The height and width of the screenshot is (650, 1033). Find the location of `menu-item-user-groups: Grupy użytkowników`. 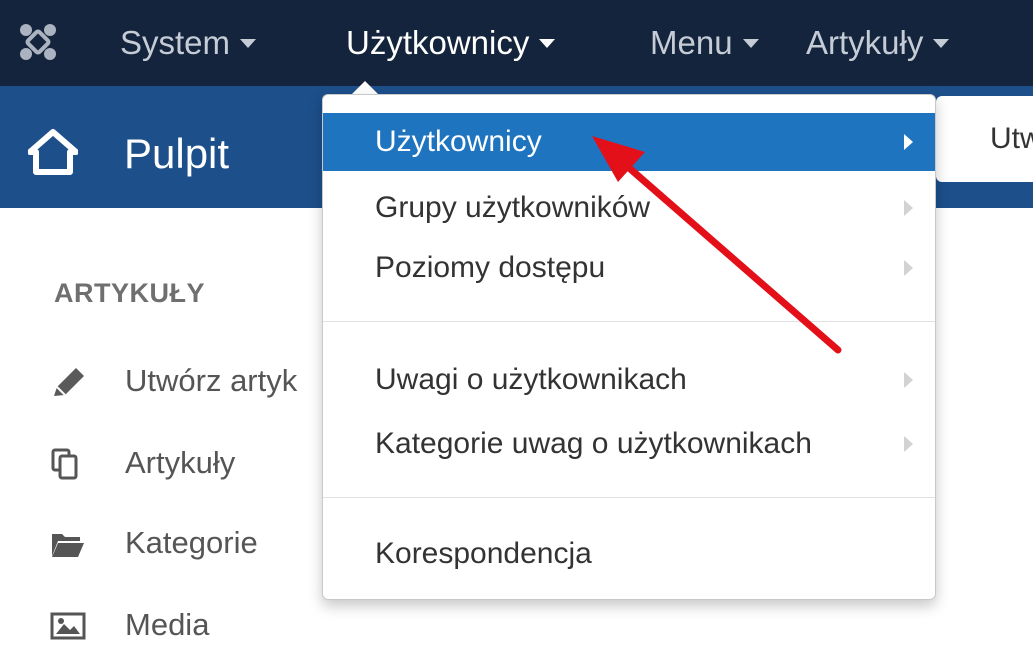

menu-item-user-groups: Grupy użytkowników is located at coordinates (629, 208).